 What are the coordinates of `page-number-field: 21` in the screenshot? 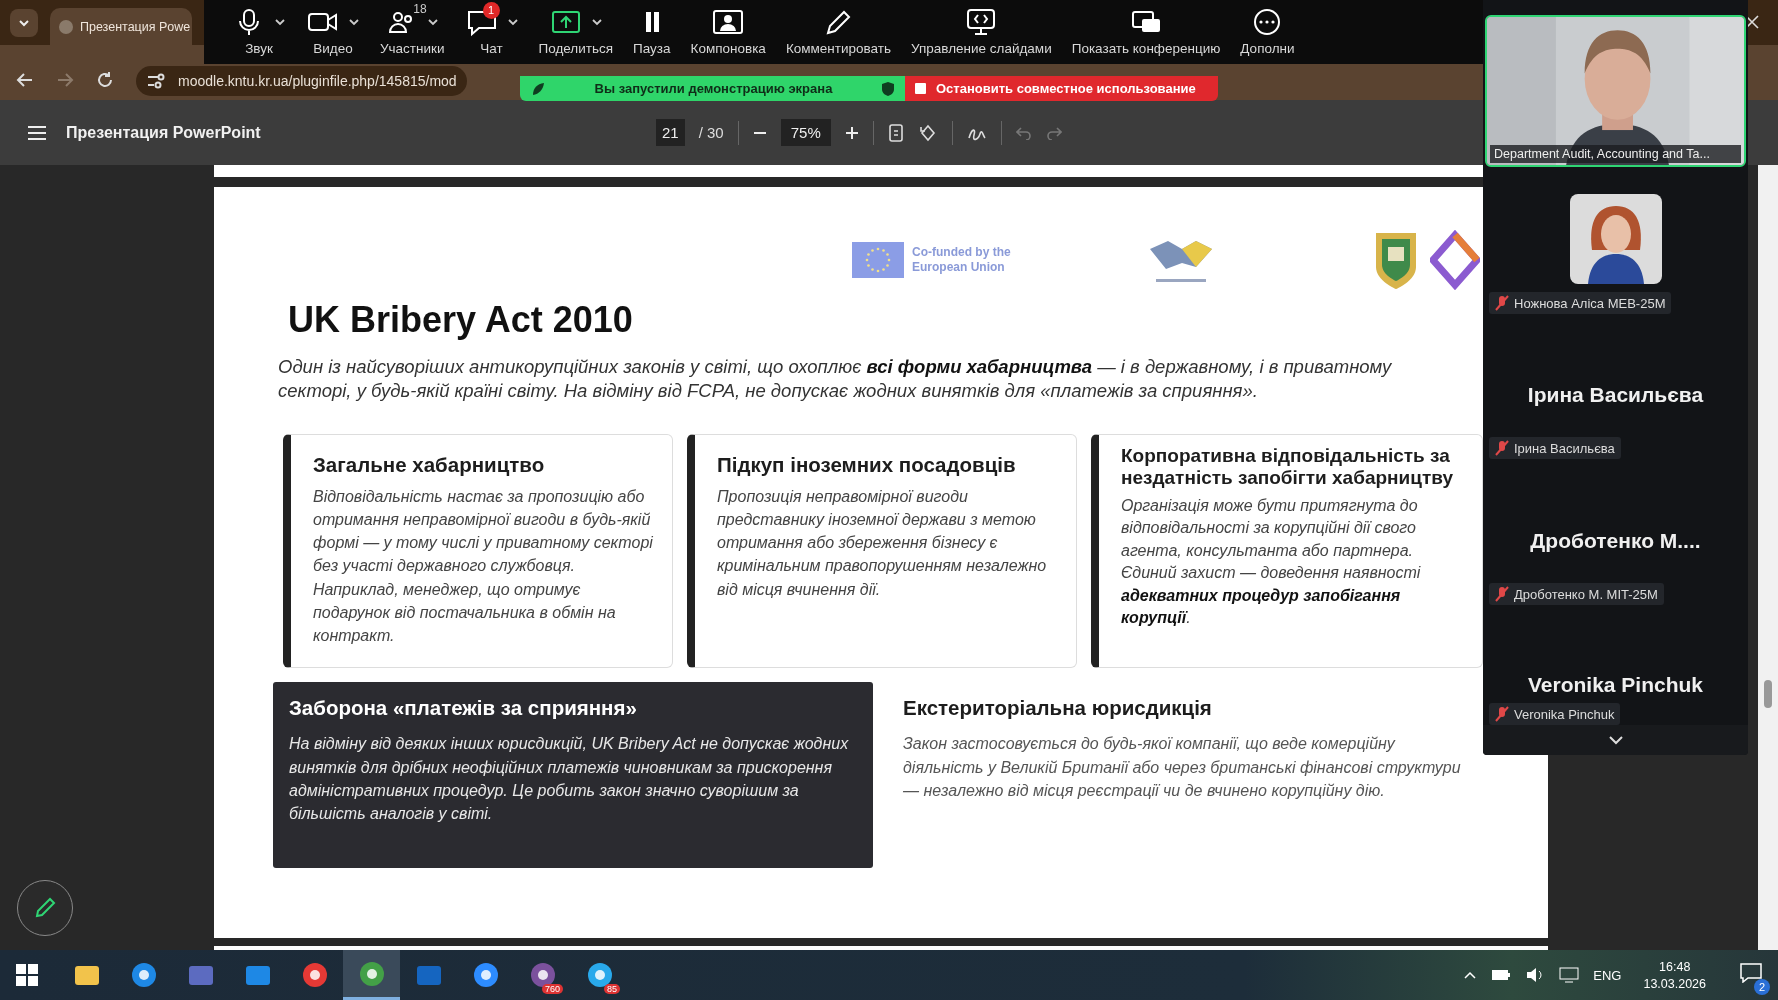 It's located at (670, 132).